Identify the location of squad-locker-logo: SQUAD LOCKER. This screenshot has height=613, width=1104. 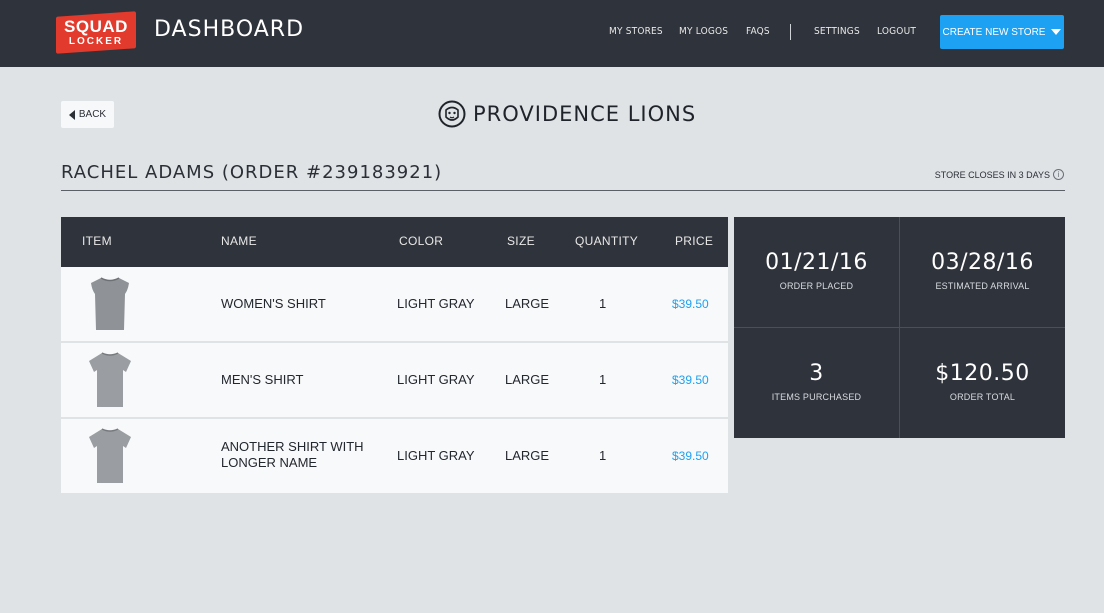
(96, 32).